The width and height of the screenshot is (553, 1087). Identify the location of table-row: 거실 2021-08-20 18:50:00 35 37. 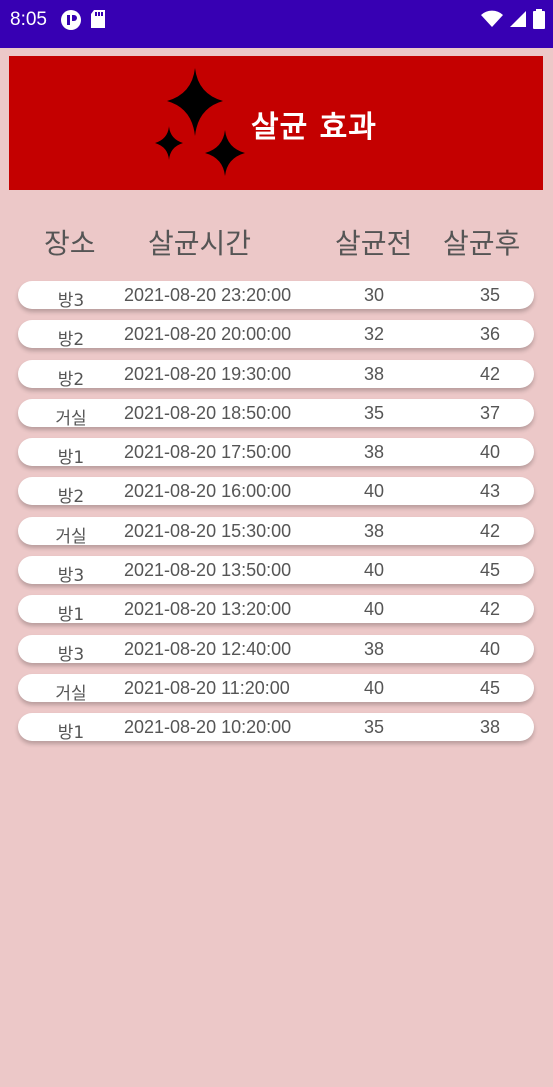
(276, 413).